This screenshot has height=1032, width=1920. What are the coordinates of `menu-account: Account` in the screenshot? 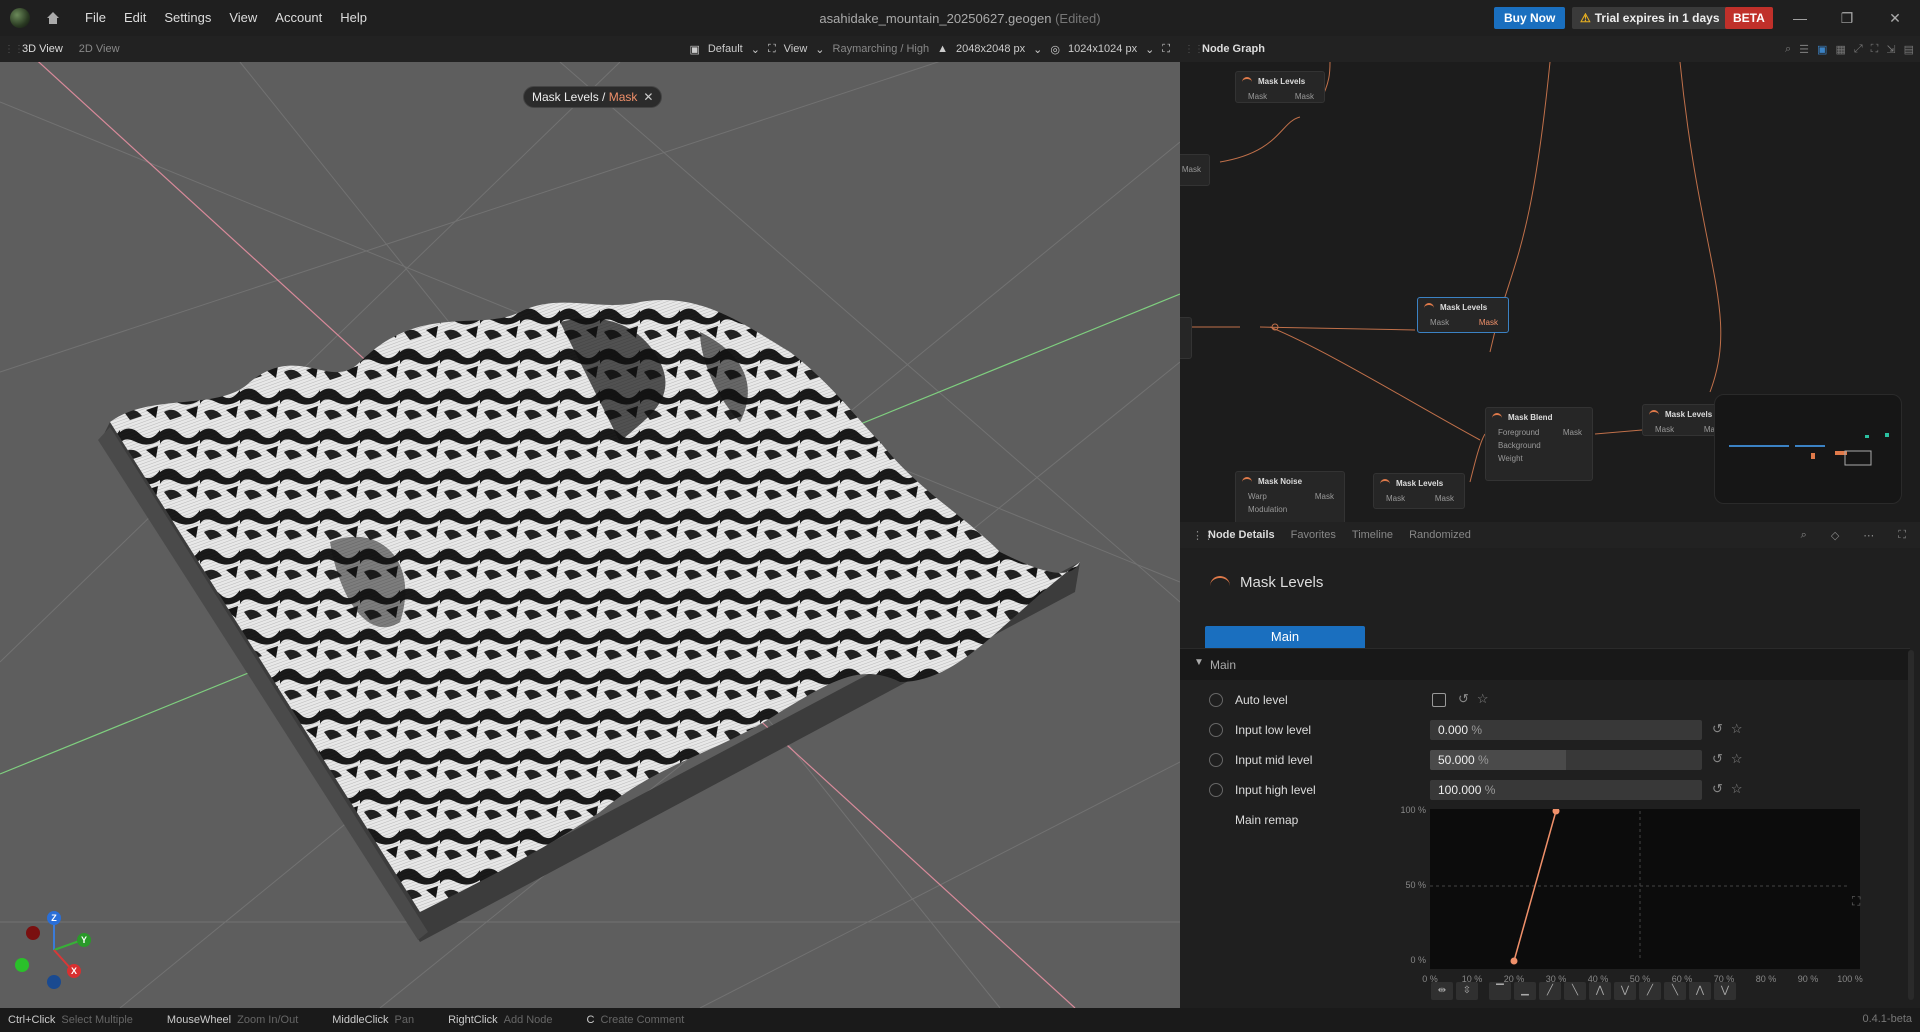 It's located at (298, 18).